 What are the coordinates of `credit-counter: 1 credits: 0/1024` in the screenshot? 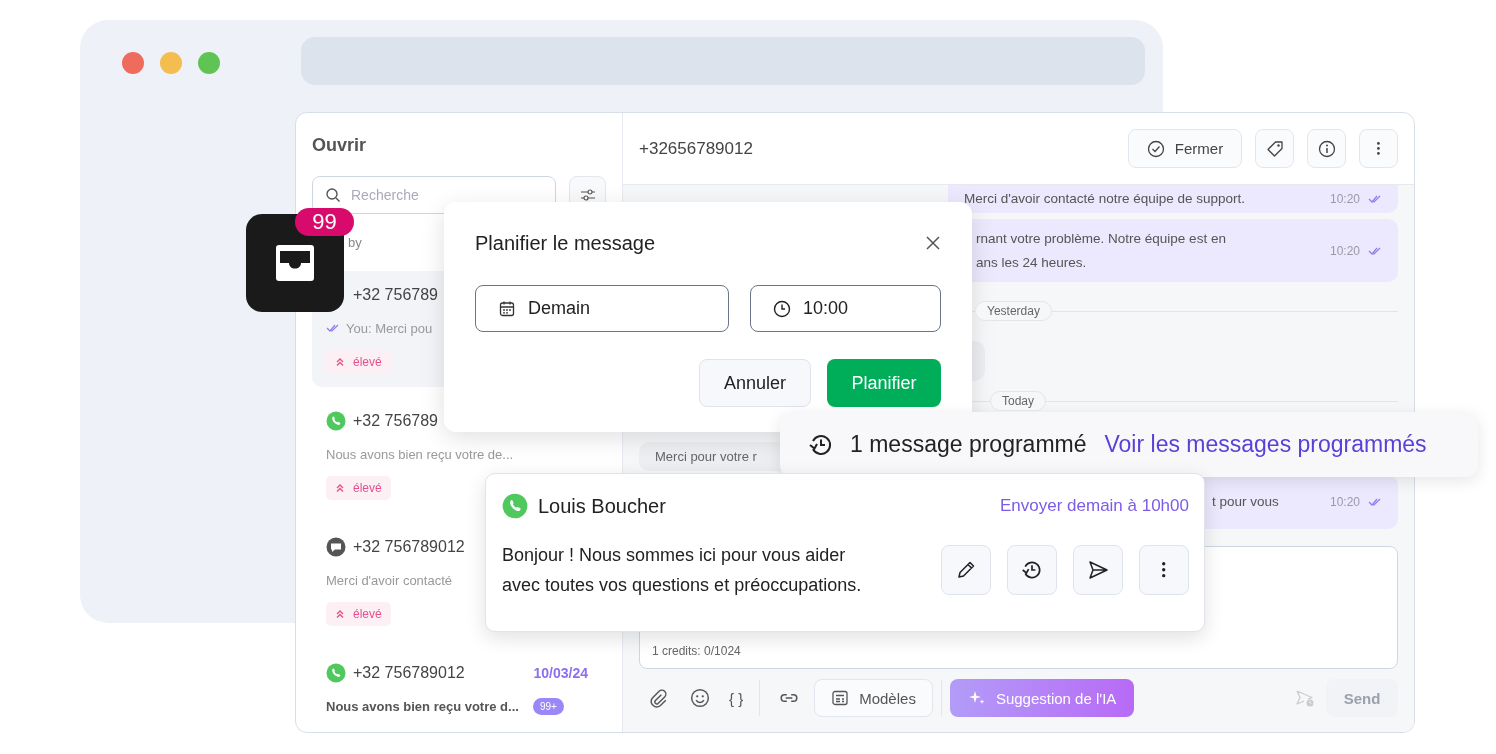 It's located at (696, 651).